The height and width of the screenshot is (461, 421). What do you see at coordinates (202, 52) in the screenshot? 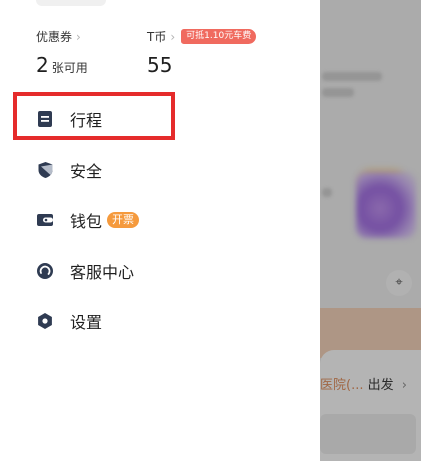
I see `tcoin-stat: T币 › 可抵1.10元车费 55` at bounding box center [202, 52].